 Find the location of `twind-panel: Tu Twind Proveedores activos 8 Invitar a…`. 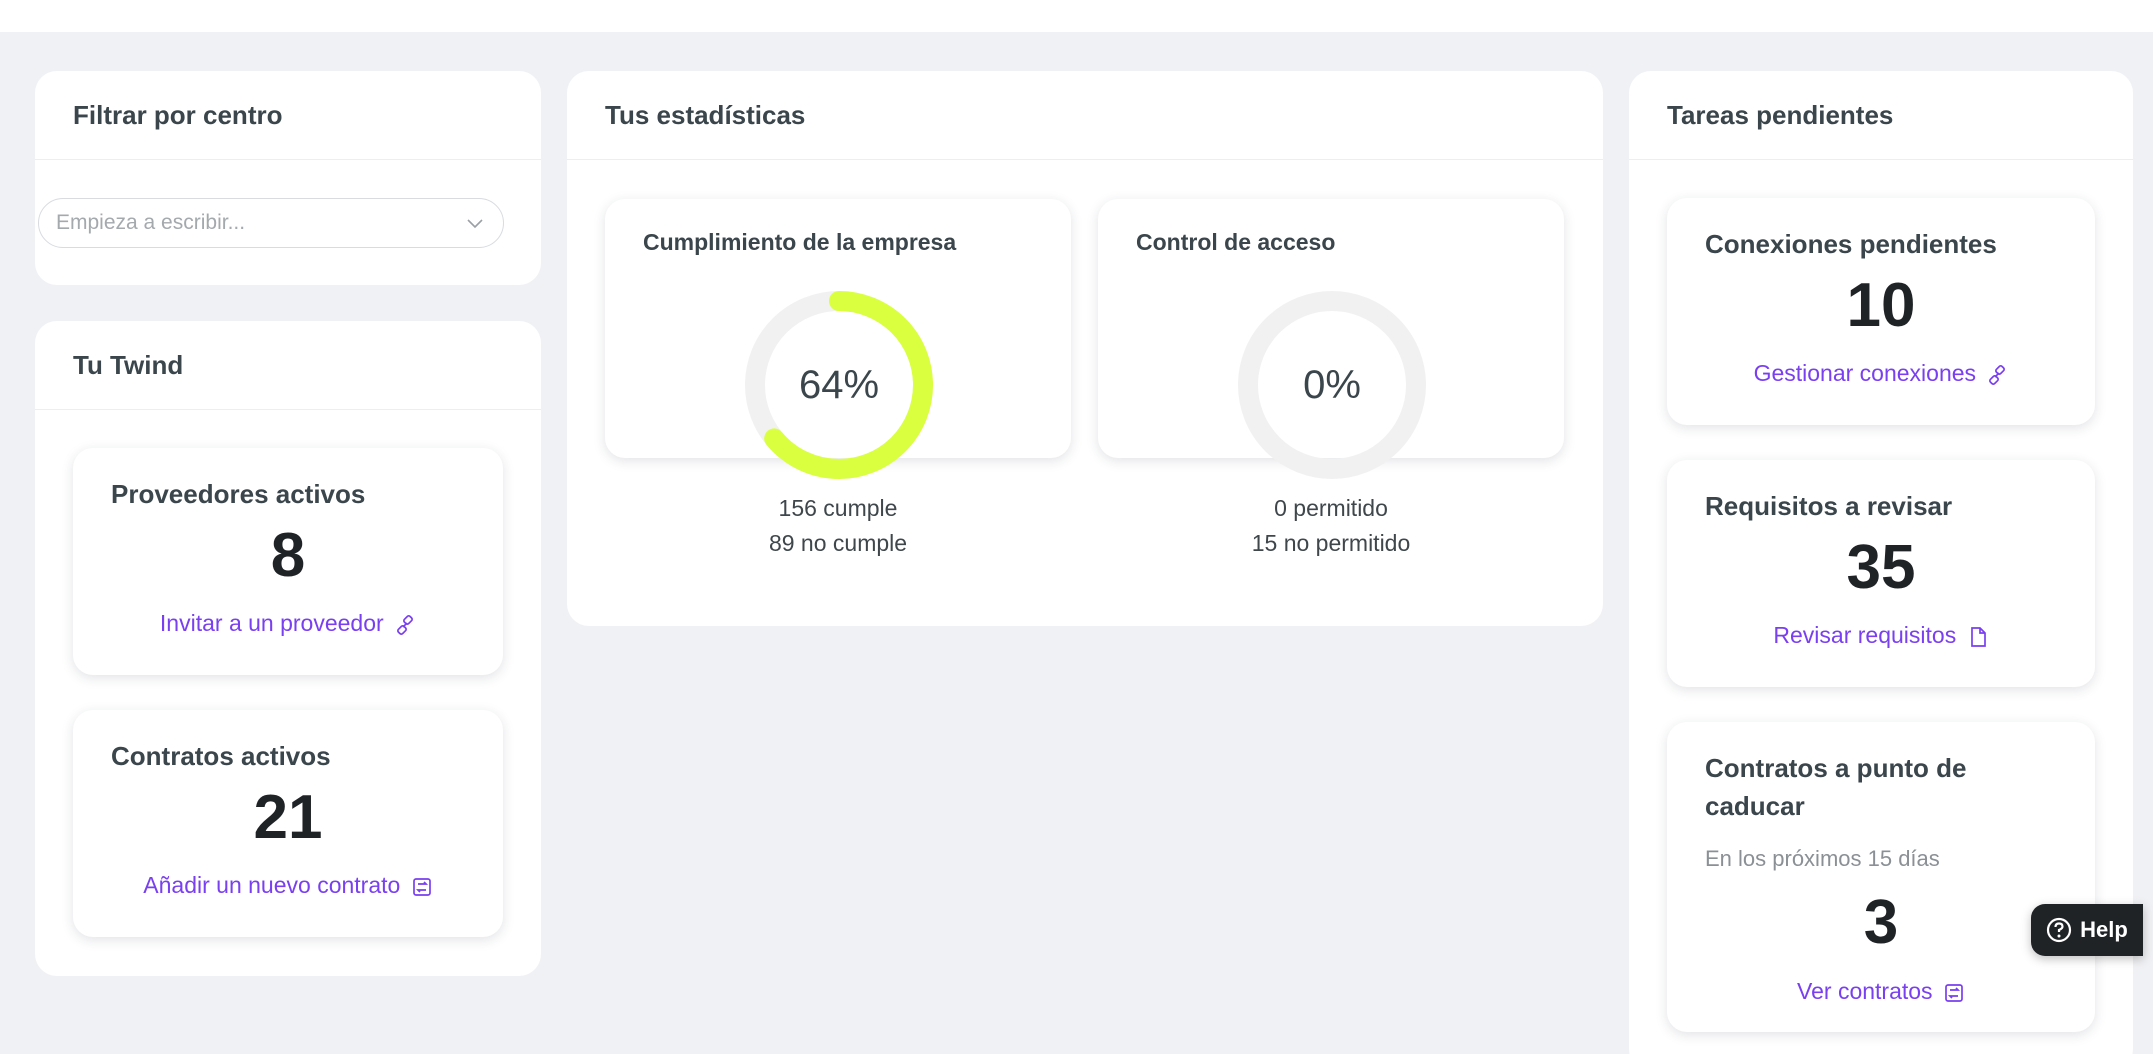

twind-panel: Tu Twind Proveedores activos 8 Invitar a… is located at coordinates (288, 648).